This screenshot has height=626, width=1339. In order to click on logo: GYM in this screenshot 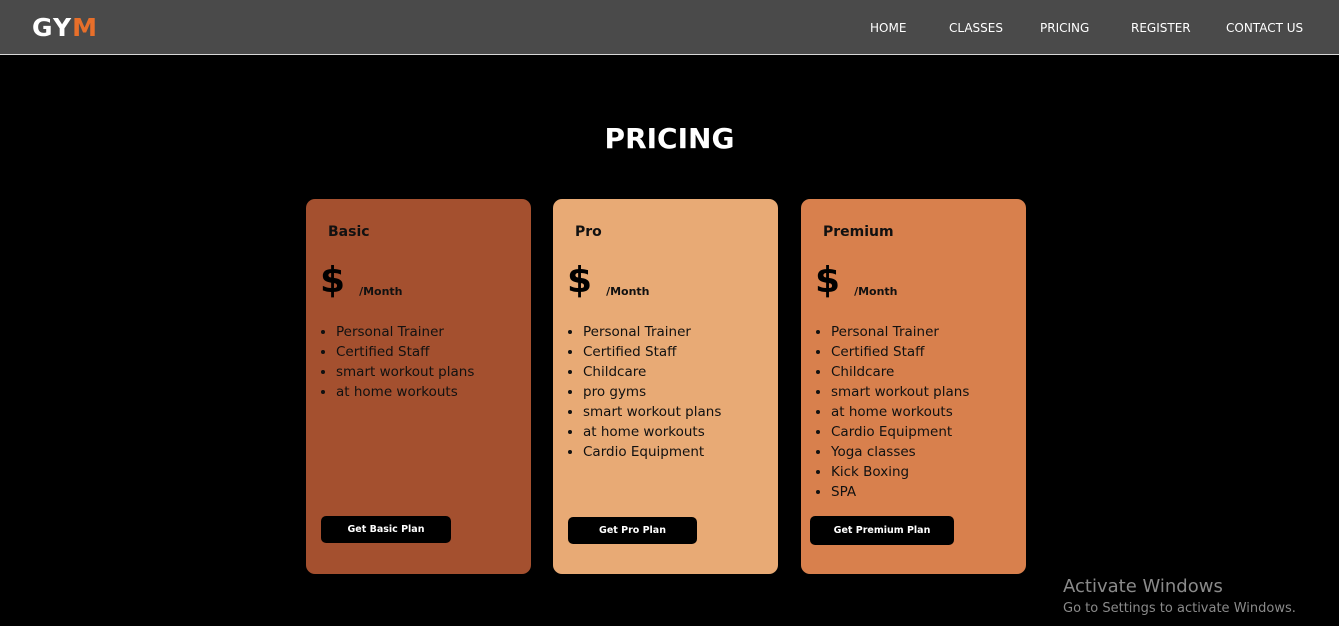, I will do `click(65, 28)`.